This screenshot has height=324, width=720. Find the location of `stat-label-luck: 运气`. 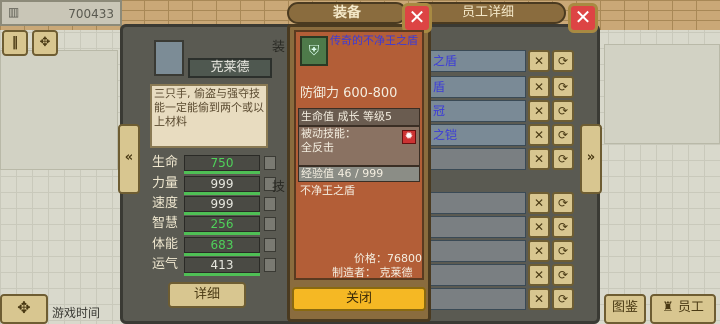

stat-label-luck: 运气 is located at coordinates (165, 264).